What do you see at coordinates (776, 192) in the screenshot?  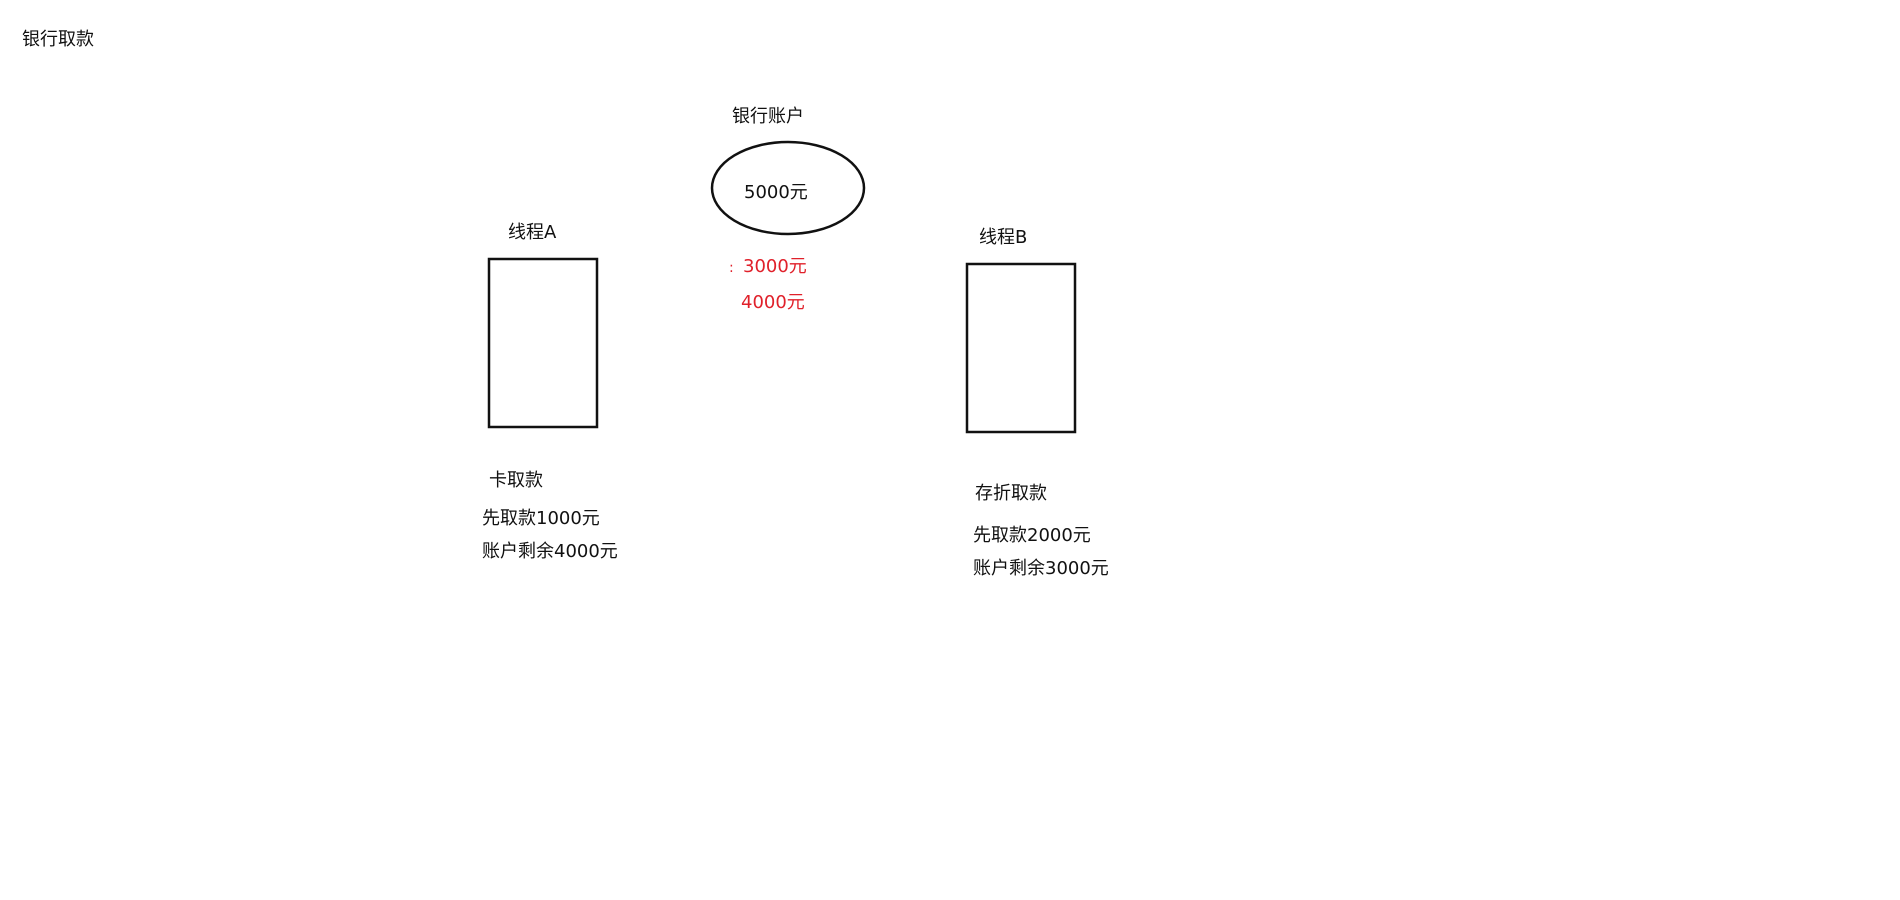 I see `bank-account-amount: 5000元` at bounding box center [776, 192].